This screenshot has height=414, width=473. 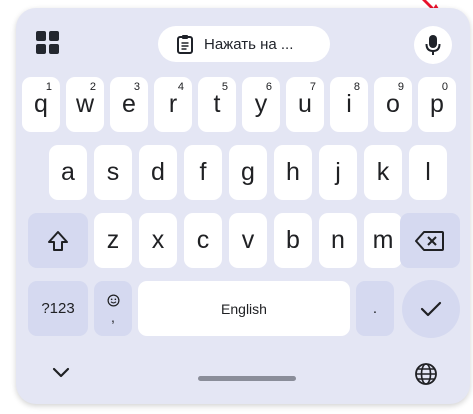 I want to click on key-a: a, so click(x=68, y=172).